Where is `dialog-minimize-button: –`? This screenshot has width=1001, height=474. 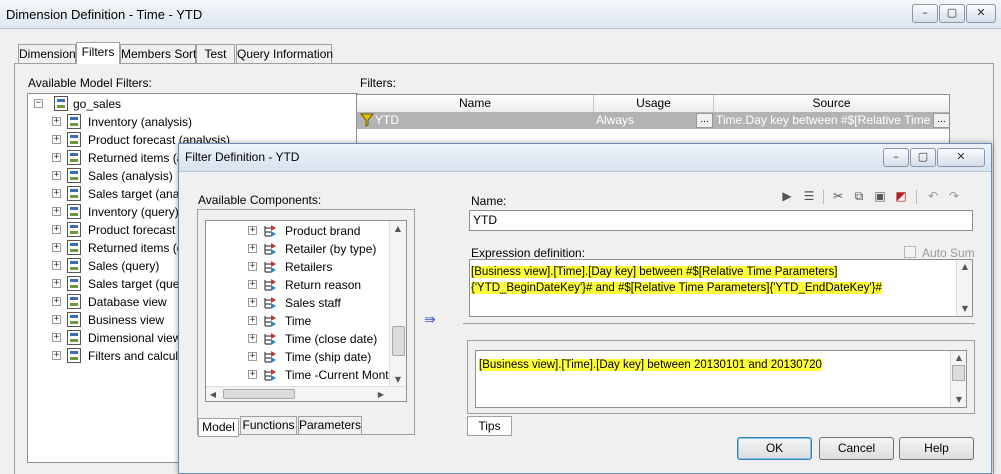 dialog-minimize-button: – is located at coordinates (896, 157).